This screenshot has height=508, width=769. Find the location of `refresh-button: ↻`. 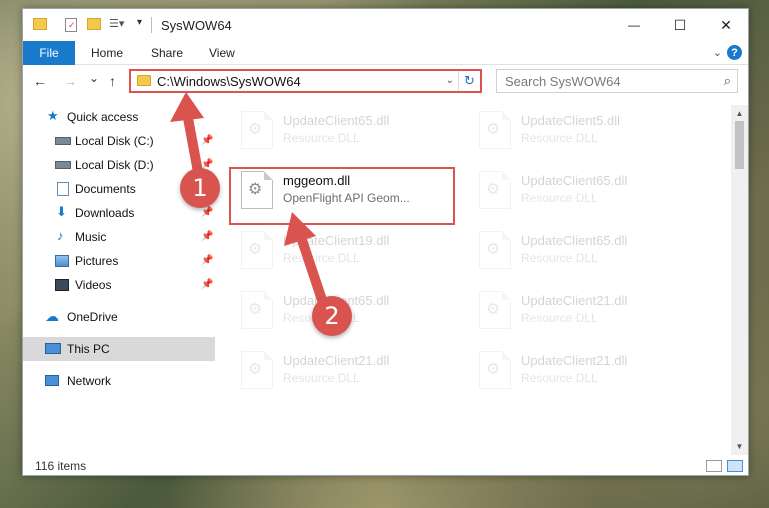

refresh-button: ↻ is located at coordinates (469, 81).